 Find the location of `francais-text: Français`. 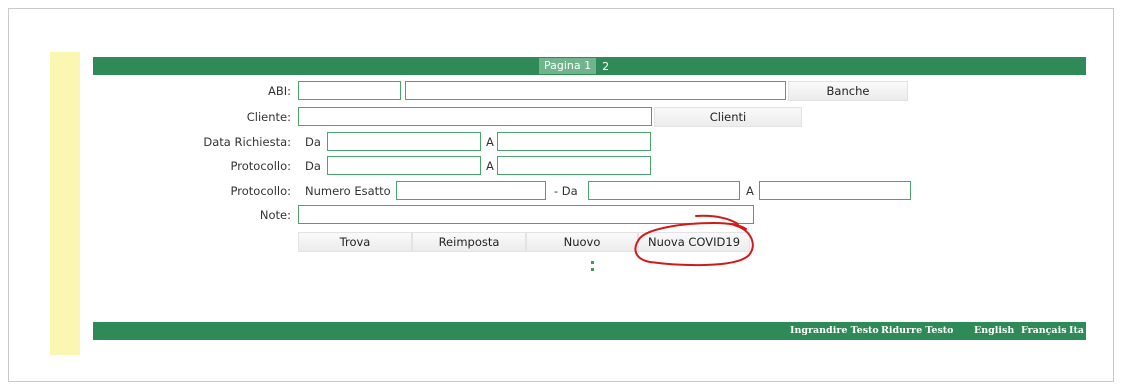

francais-text: Français is located at coordinates (1044, 330).